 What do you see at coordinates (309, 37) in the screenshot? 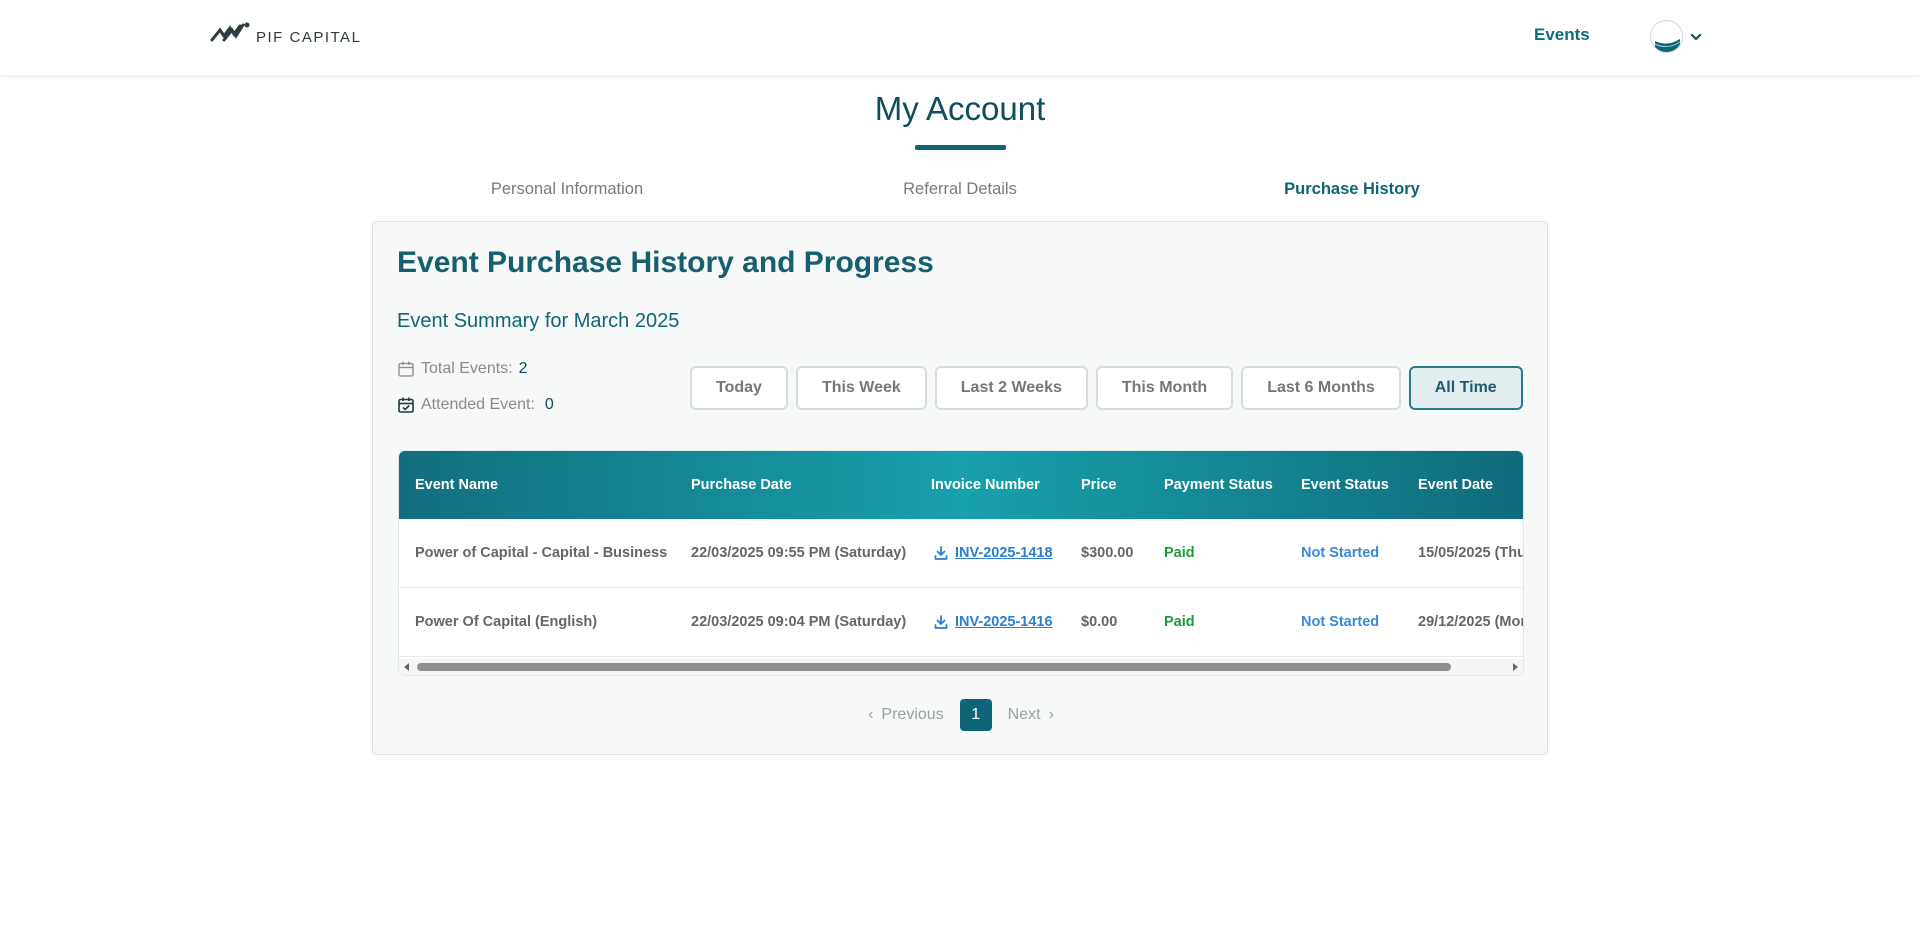
I see `logo-text: PIF CAPITAL` at bounding box center [309, 37].